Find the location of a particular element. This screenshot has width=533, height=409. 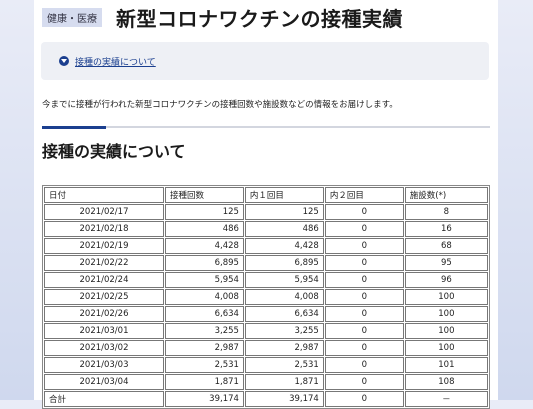

table-row: 2021/03/03 2,531 2,531 0 101 is located at coordinates (266, 365).